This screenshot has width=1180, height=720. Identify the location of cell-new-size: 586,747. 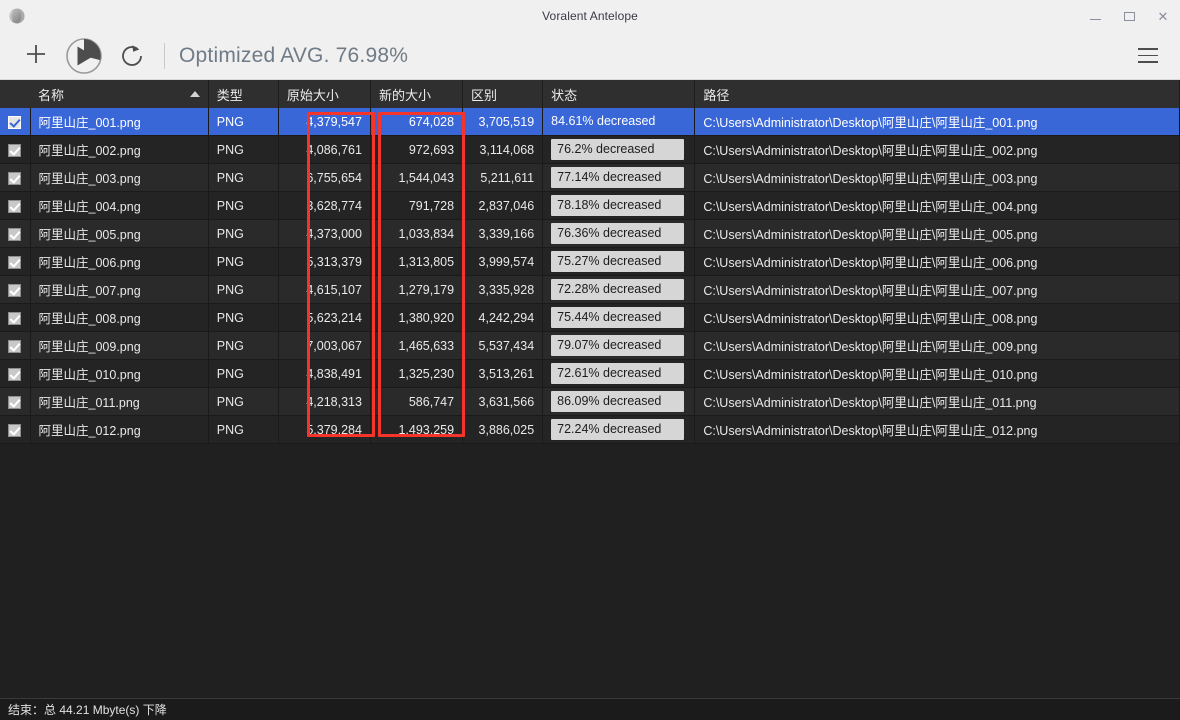
(417, 401).